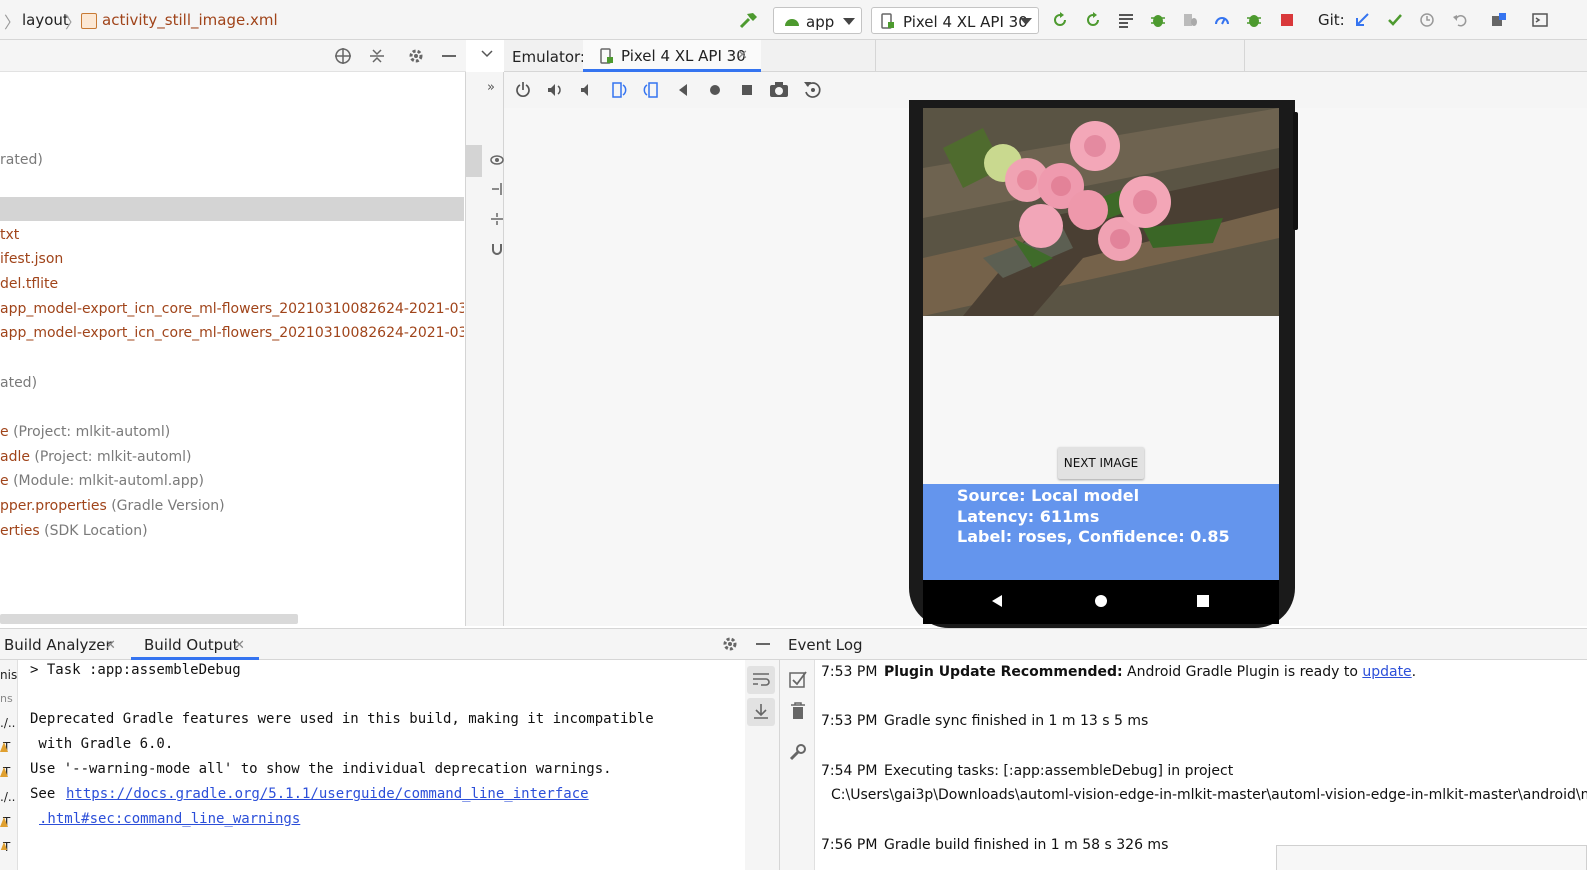  I want to click on nav-back-icon, so click(997, 601).